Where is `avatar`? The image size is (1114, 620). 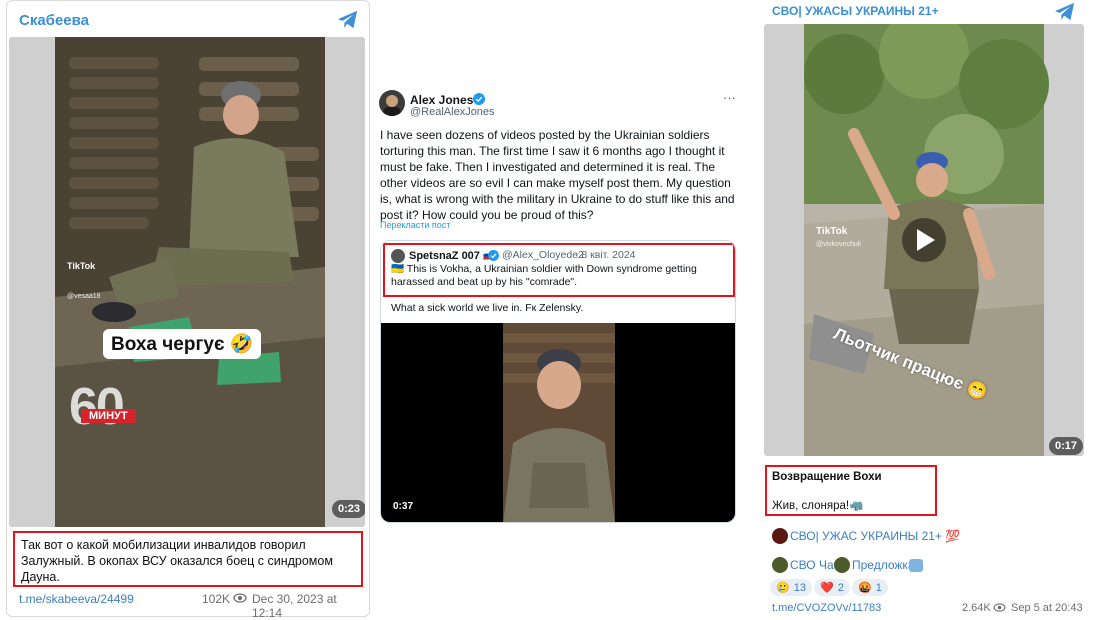
avatar is located at coordinates (392, 103).